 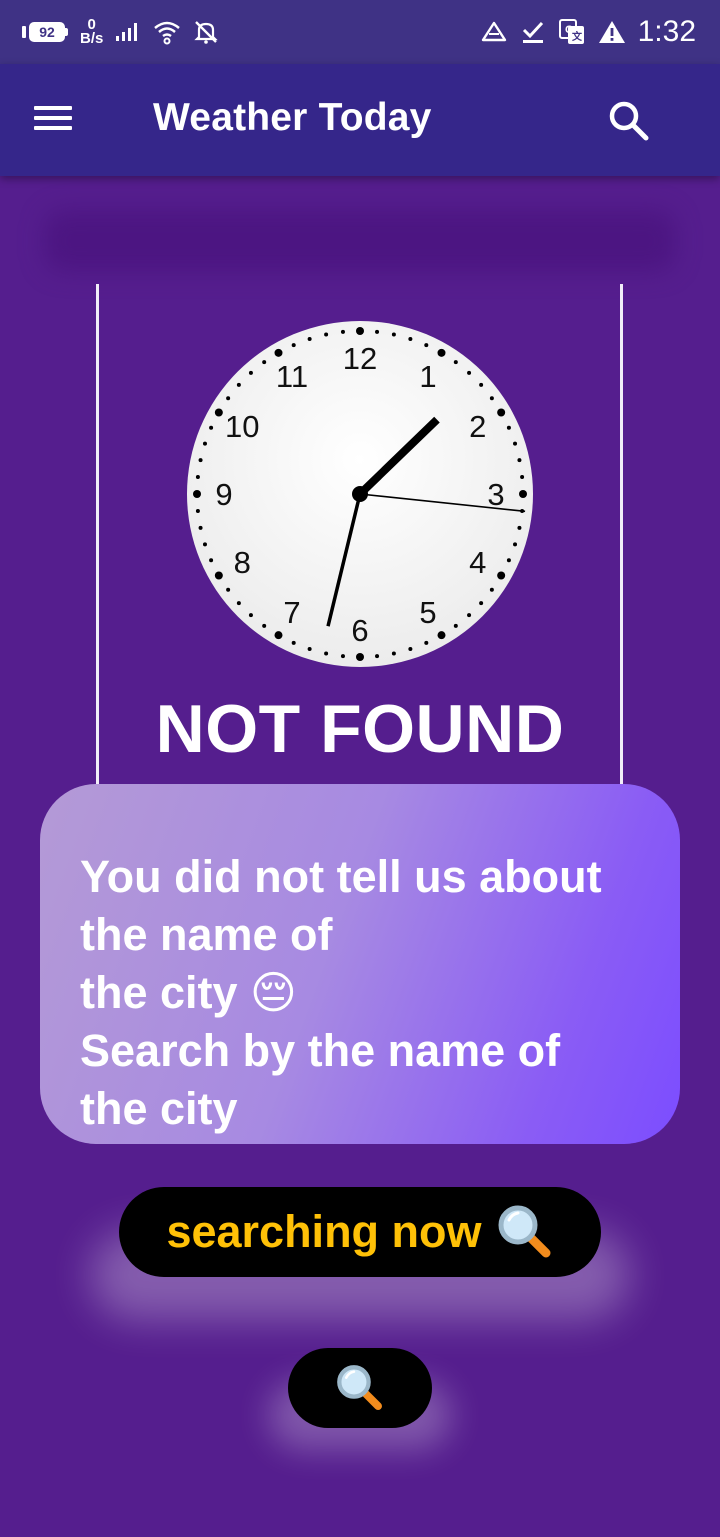 What do you see at coordinates (477, 562) in the screenshot?
I see `clock-numeral: 4` at bounding box center [477, 562].